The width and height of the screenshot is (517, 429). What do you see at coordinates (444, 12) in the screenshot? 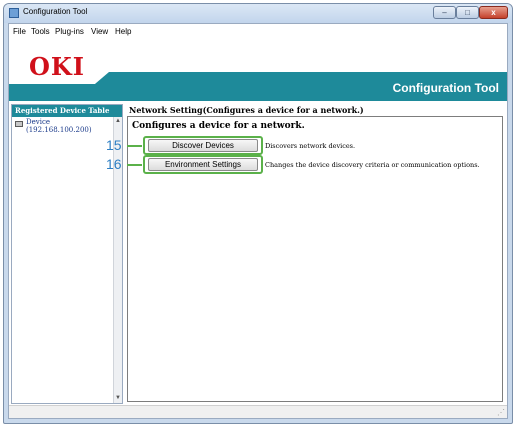
I see `minimize-button: –` at bounding box center [444, 12].